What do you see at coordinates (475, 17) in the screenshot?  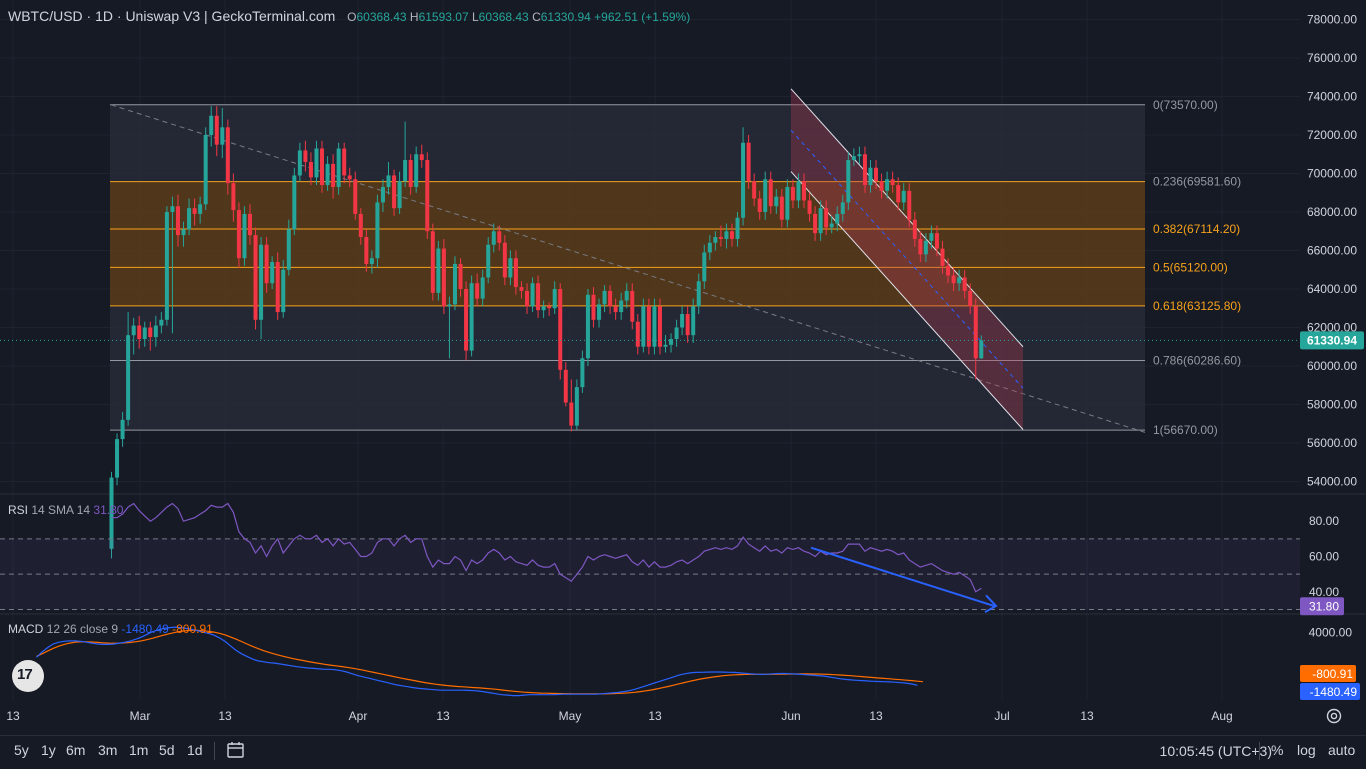 I see `low-label: L` at bounding box center [475, 17].